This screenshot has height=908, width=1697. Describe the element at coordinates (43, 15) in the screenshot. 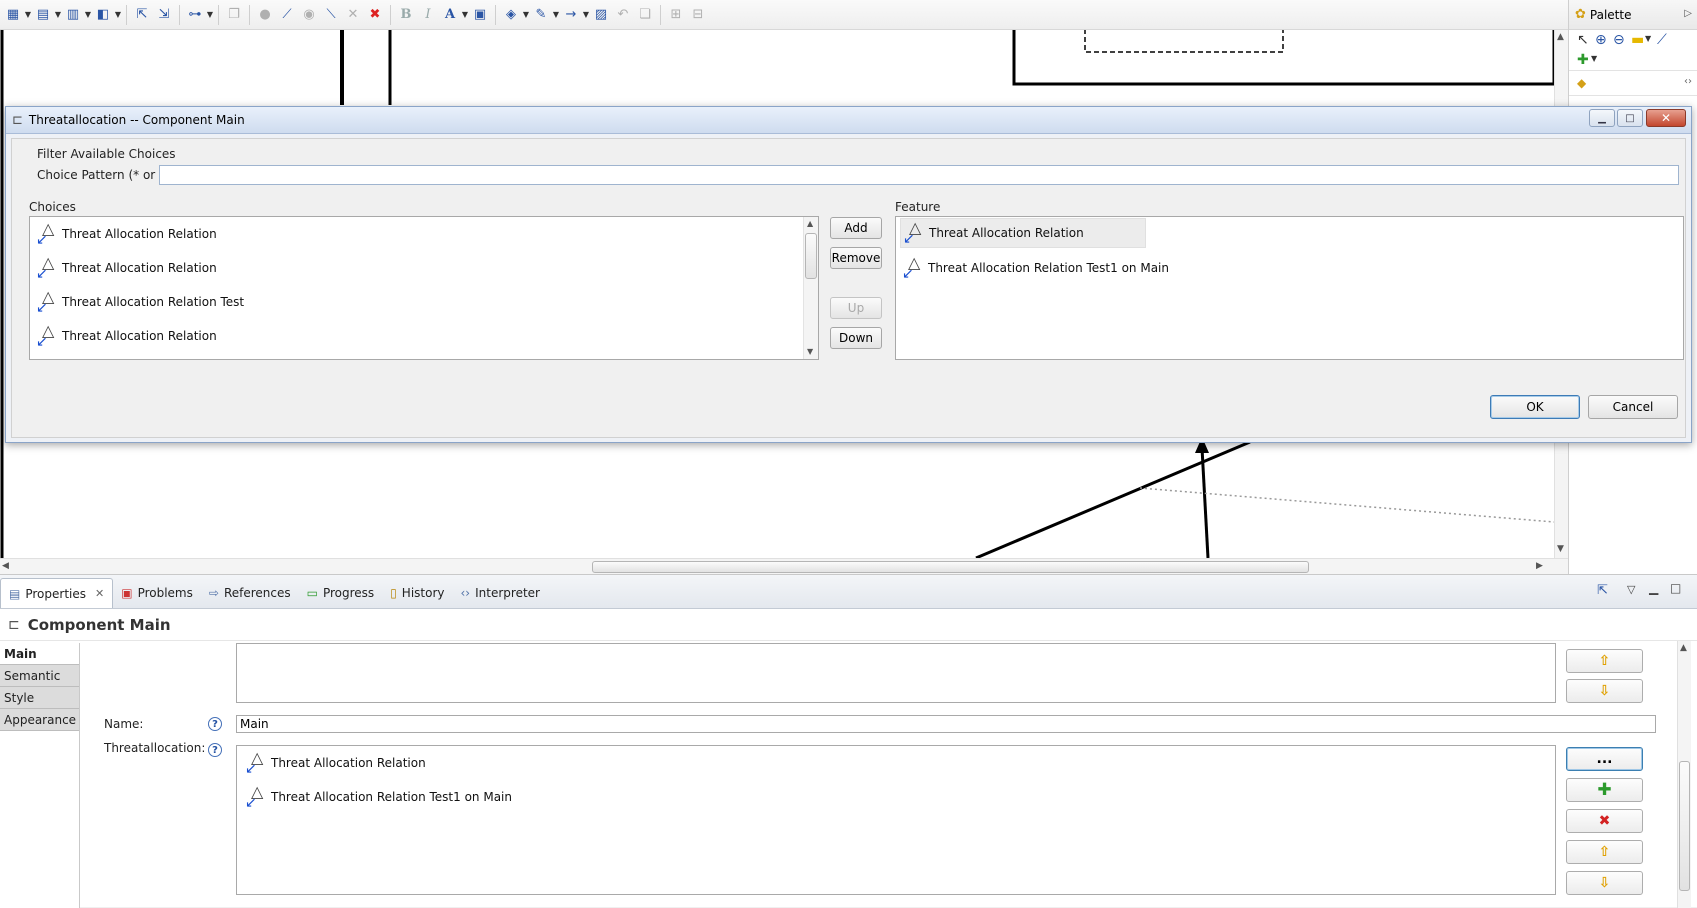

I see `arrange-icon: ▤` at that location.